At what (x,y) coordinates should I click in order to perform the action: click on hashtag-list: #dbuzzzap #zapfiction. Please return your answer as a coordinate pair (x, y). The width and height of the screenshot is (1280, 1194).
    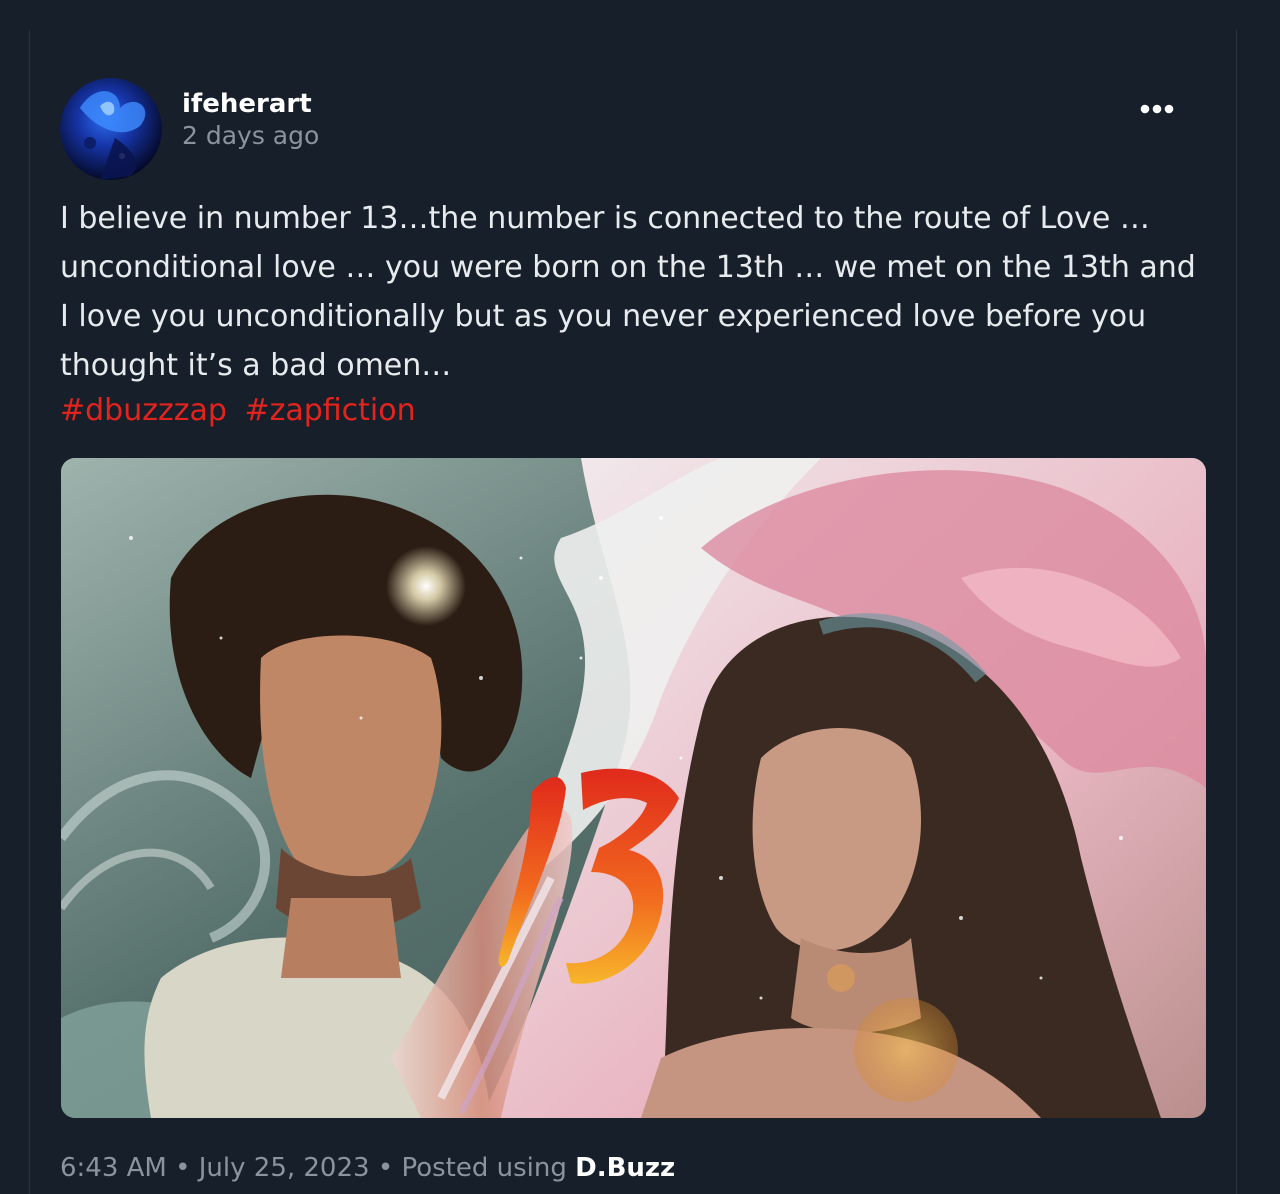
    Looking at the image, I should click on (242, 410).